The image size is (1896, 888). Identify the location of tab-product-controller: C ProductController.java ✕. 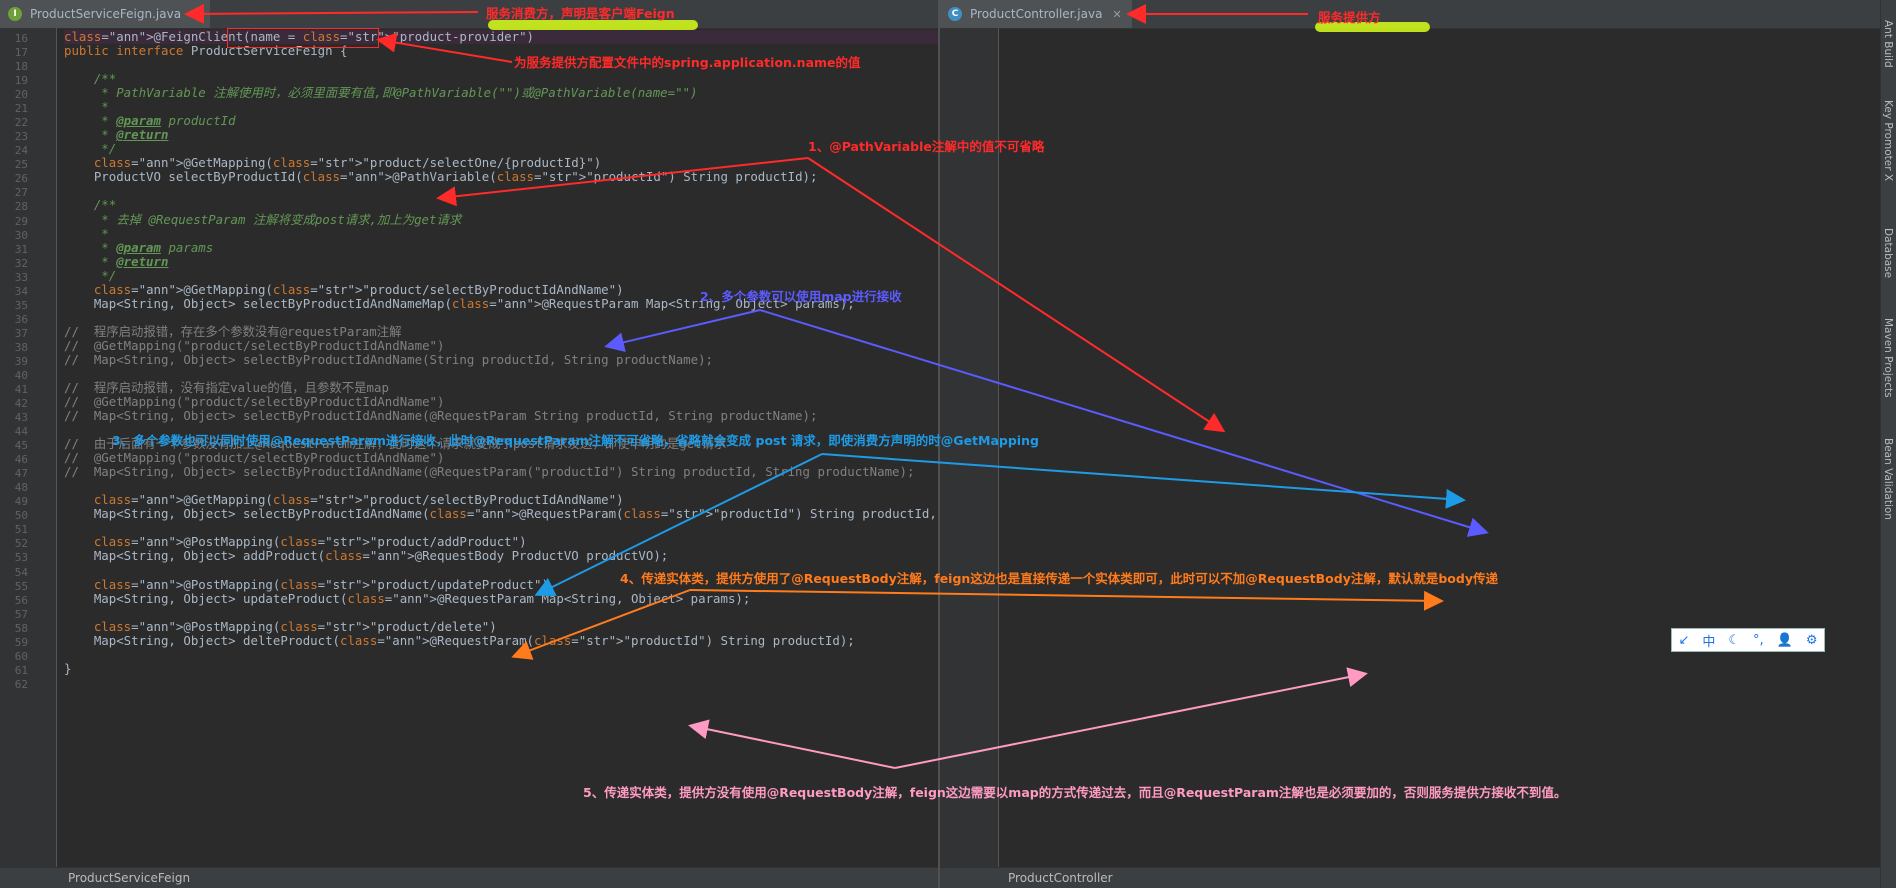
(1036, 14).